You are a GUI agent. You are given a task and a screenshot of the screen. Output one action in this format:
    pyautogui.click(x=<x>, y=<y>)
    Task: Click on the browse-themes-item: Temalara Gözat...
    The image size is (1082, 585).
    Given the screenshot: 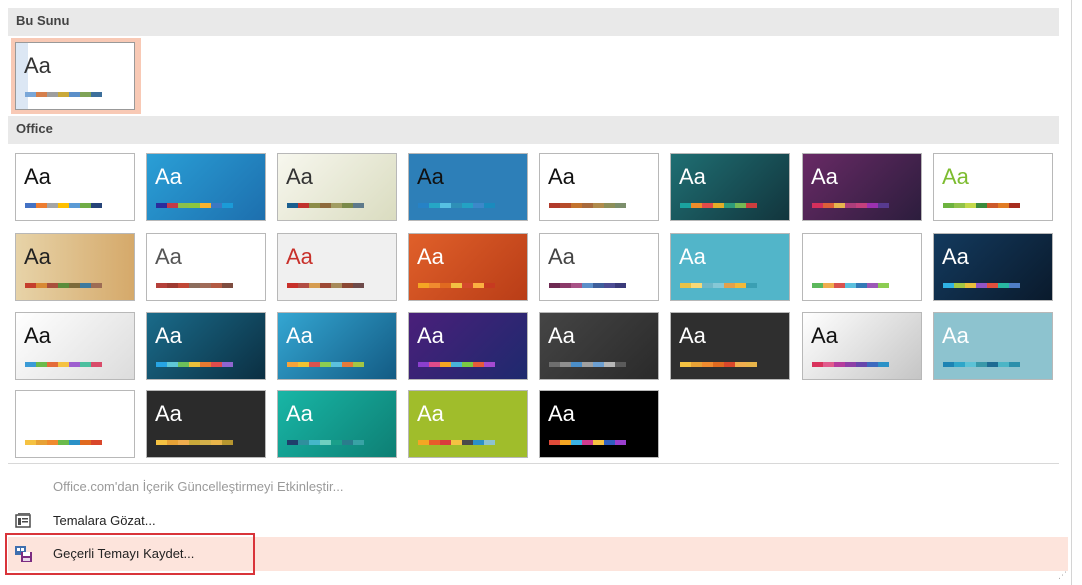 What is the action you would take?
    pyautogui.click(x=538, y=521)
    